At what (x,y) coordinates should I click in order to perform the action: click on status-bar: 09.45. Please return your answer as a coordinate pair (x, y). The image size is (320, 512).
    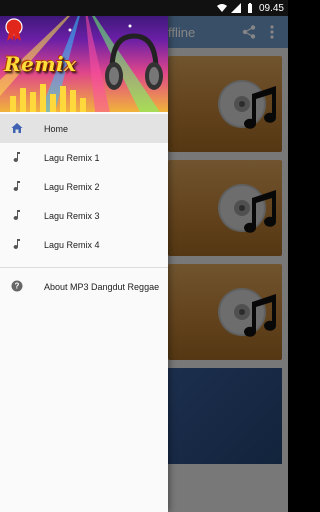
    Looking at the image, I should click on (144, 8).